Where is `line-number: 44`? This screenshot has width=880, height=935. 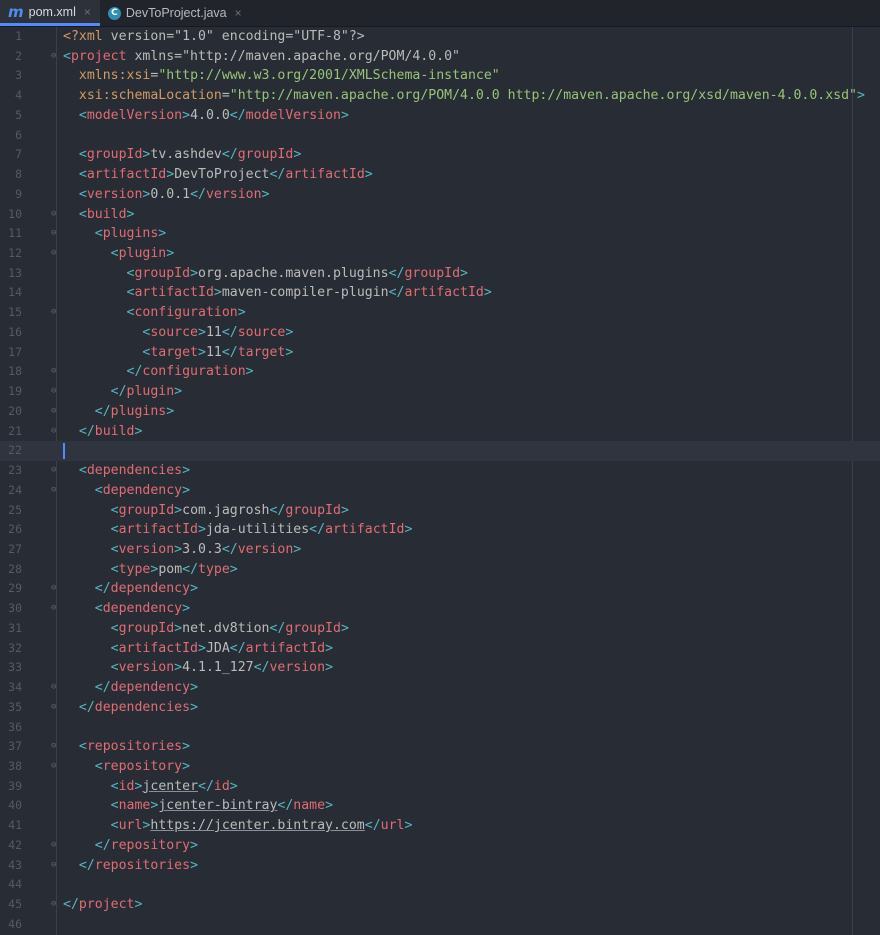 line-number: 44 is located at coordinates (15, 884).